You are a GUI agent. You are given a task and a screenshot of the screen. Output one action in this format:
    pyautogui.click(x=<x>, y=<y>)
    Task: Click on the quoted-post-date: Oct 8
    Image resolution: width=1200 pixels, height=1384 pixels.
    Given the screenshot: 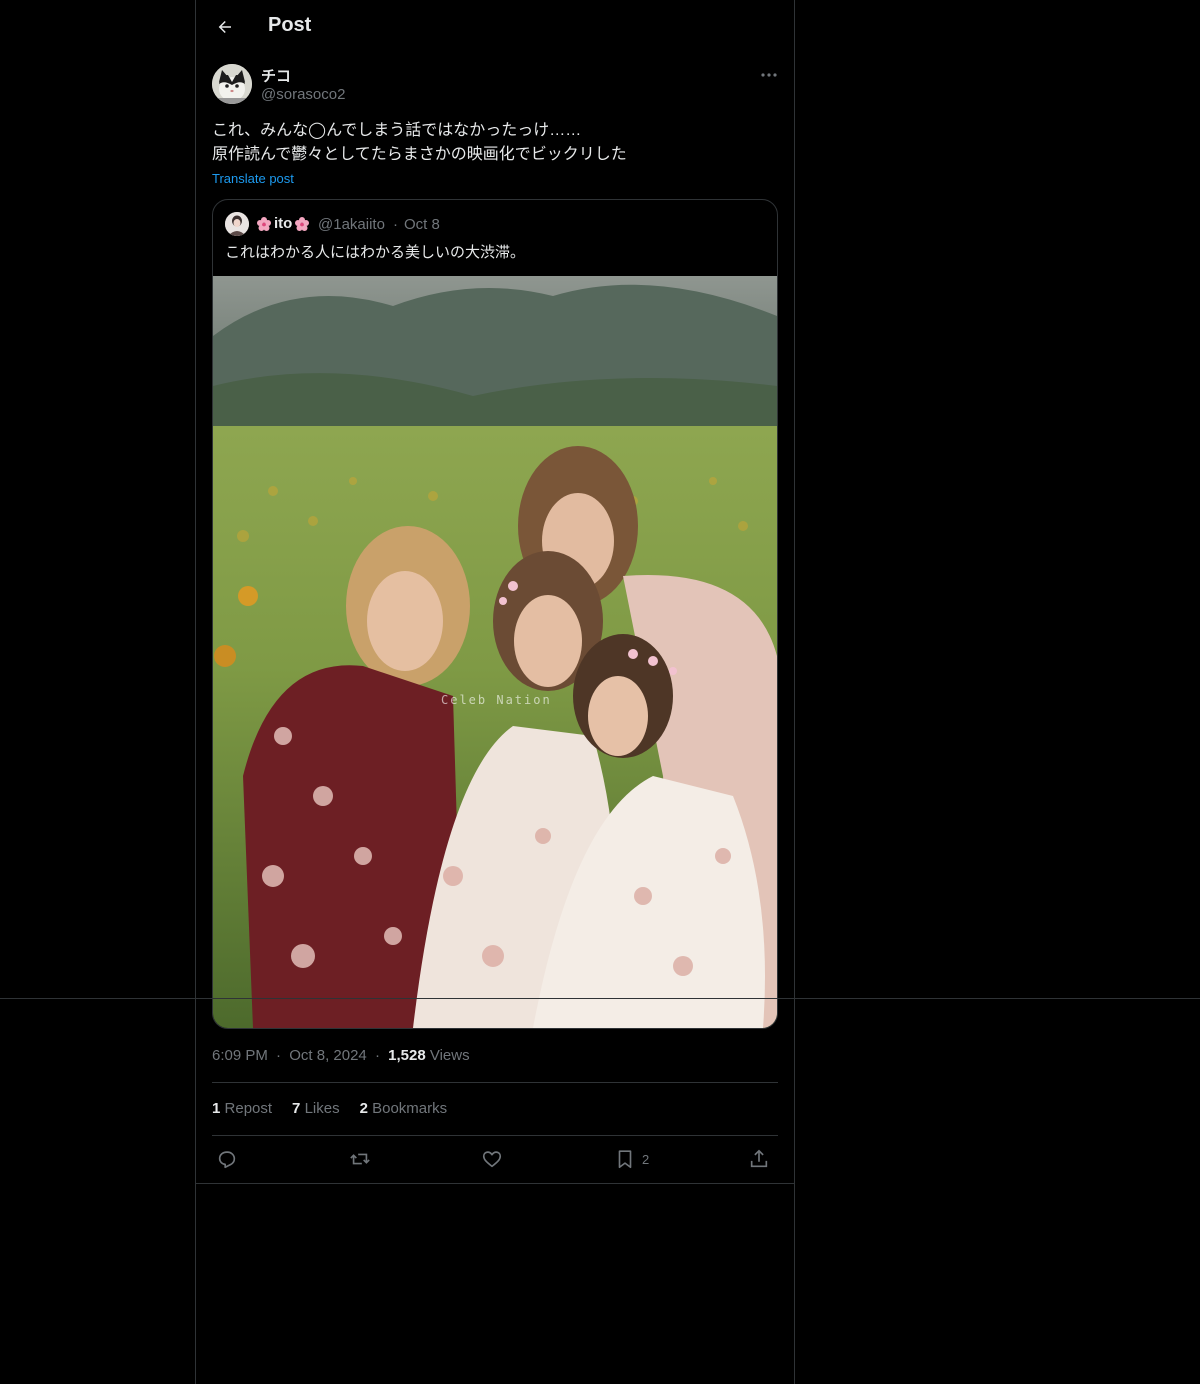 What is the action you would take?
    pyautogui.click(x=422, y=224)
    